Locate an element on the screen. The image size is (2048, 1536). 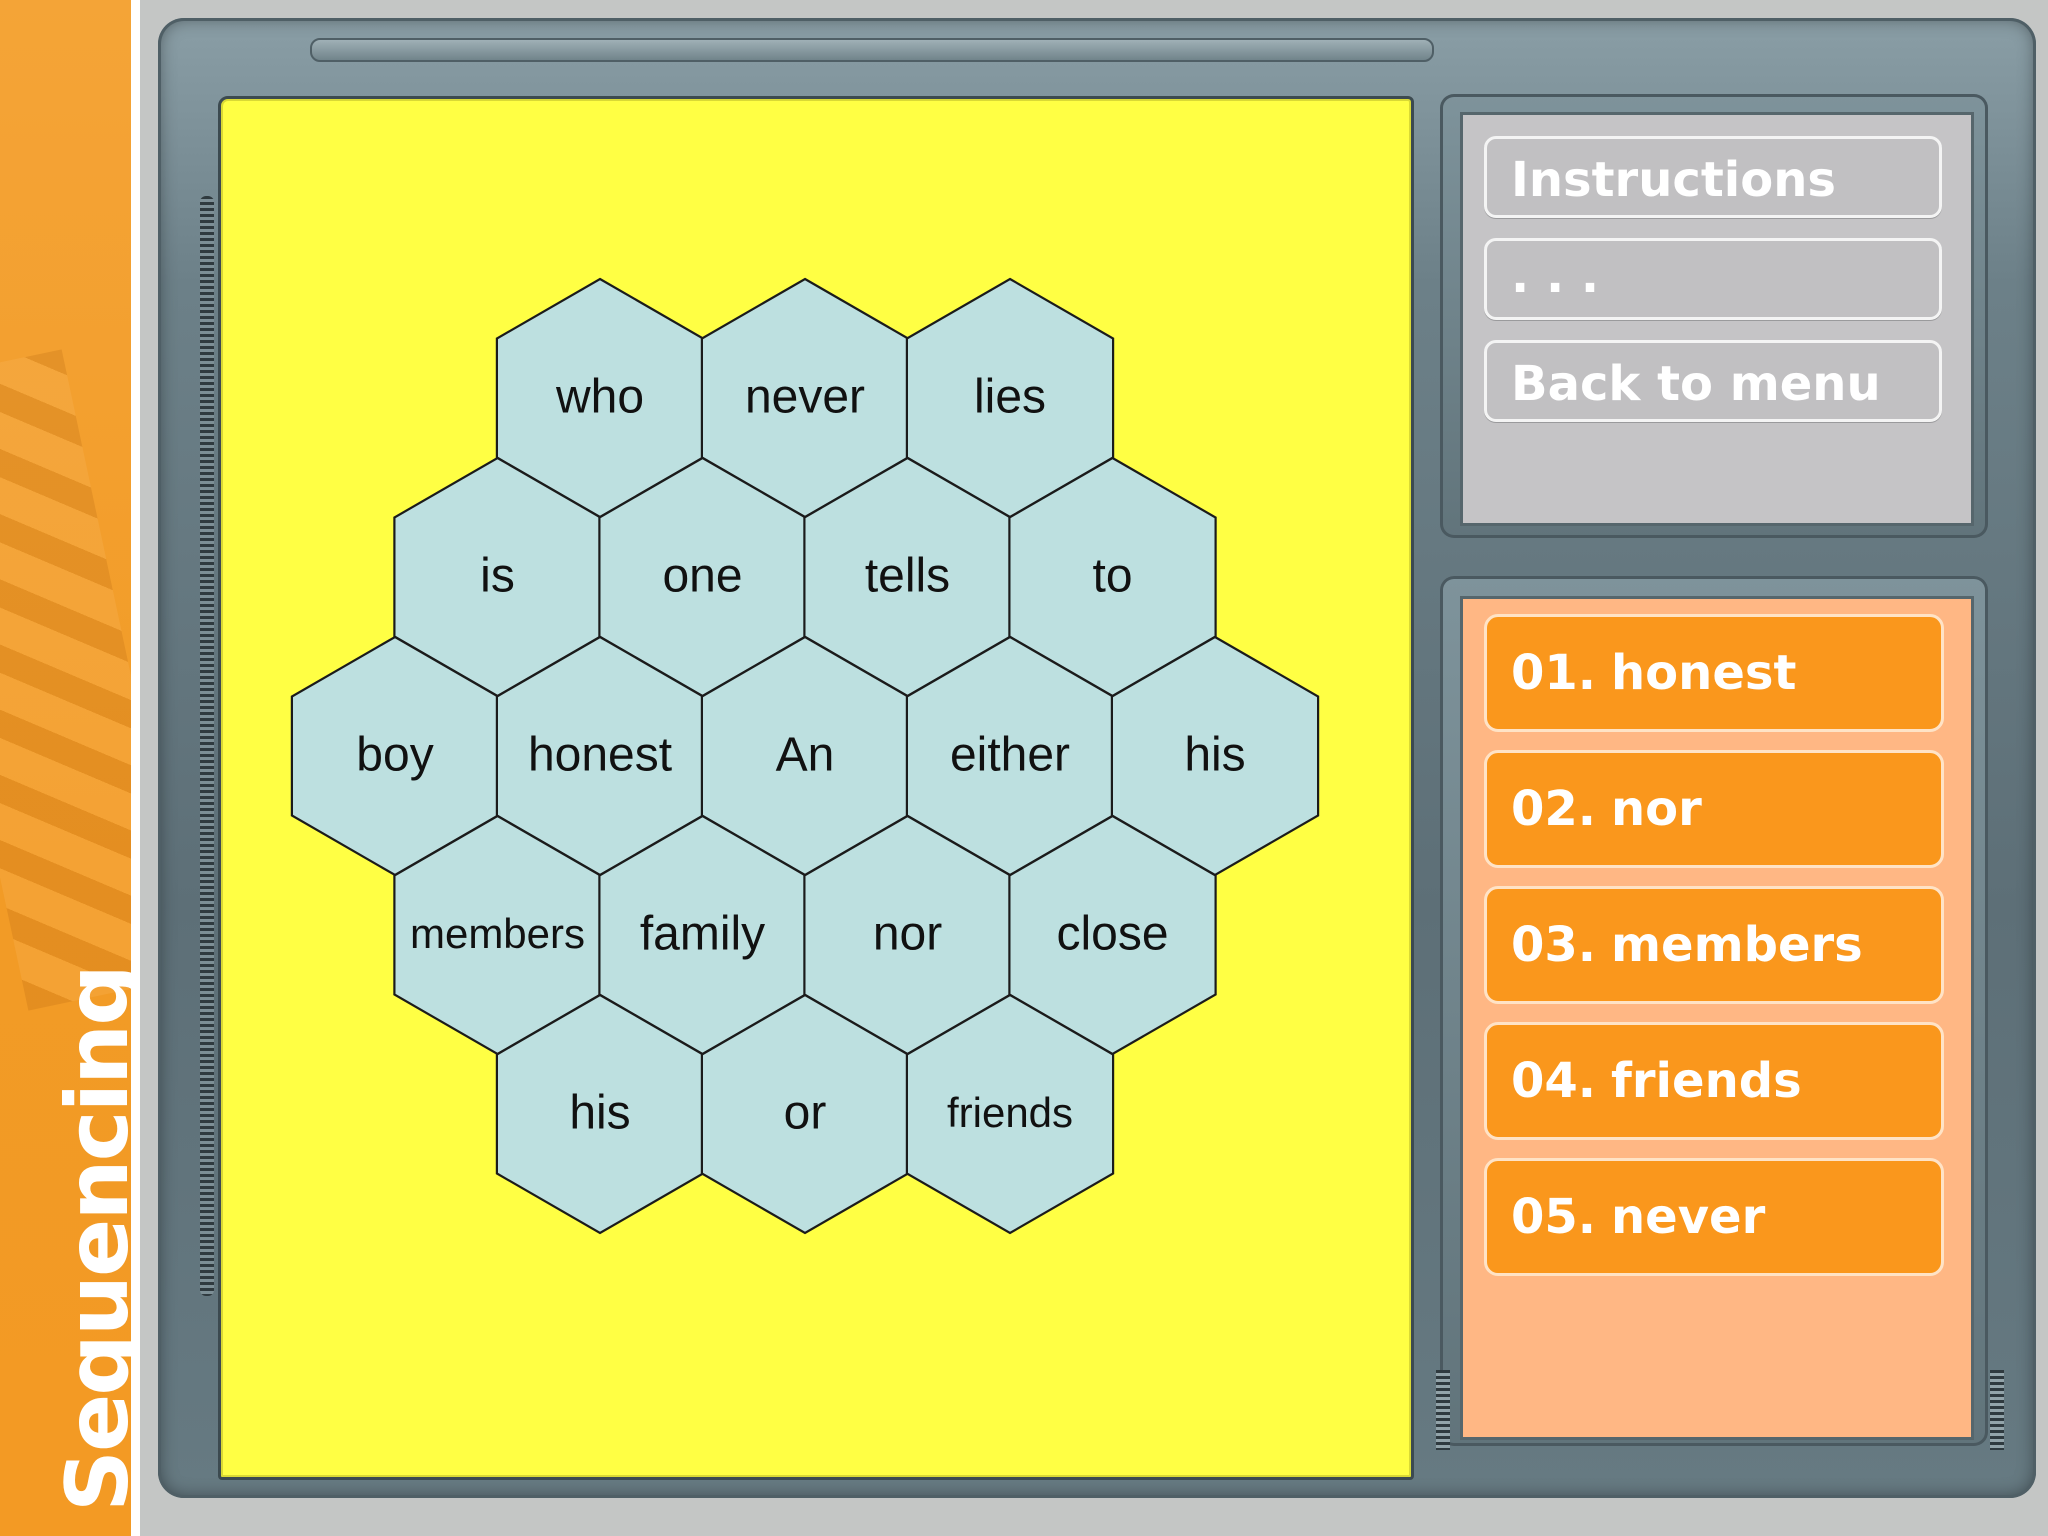
answer-button: 03. members is located at coordinates (1714, 945).